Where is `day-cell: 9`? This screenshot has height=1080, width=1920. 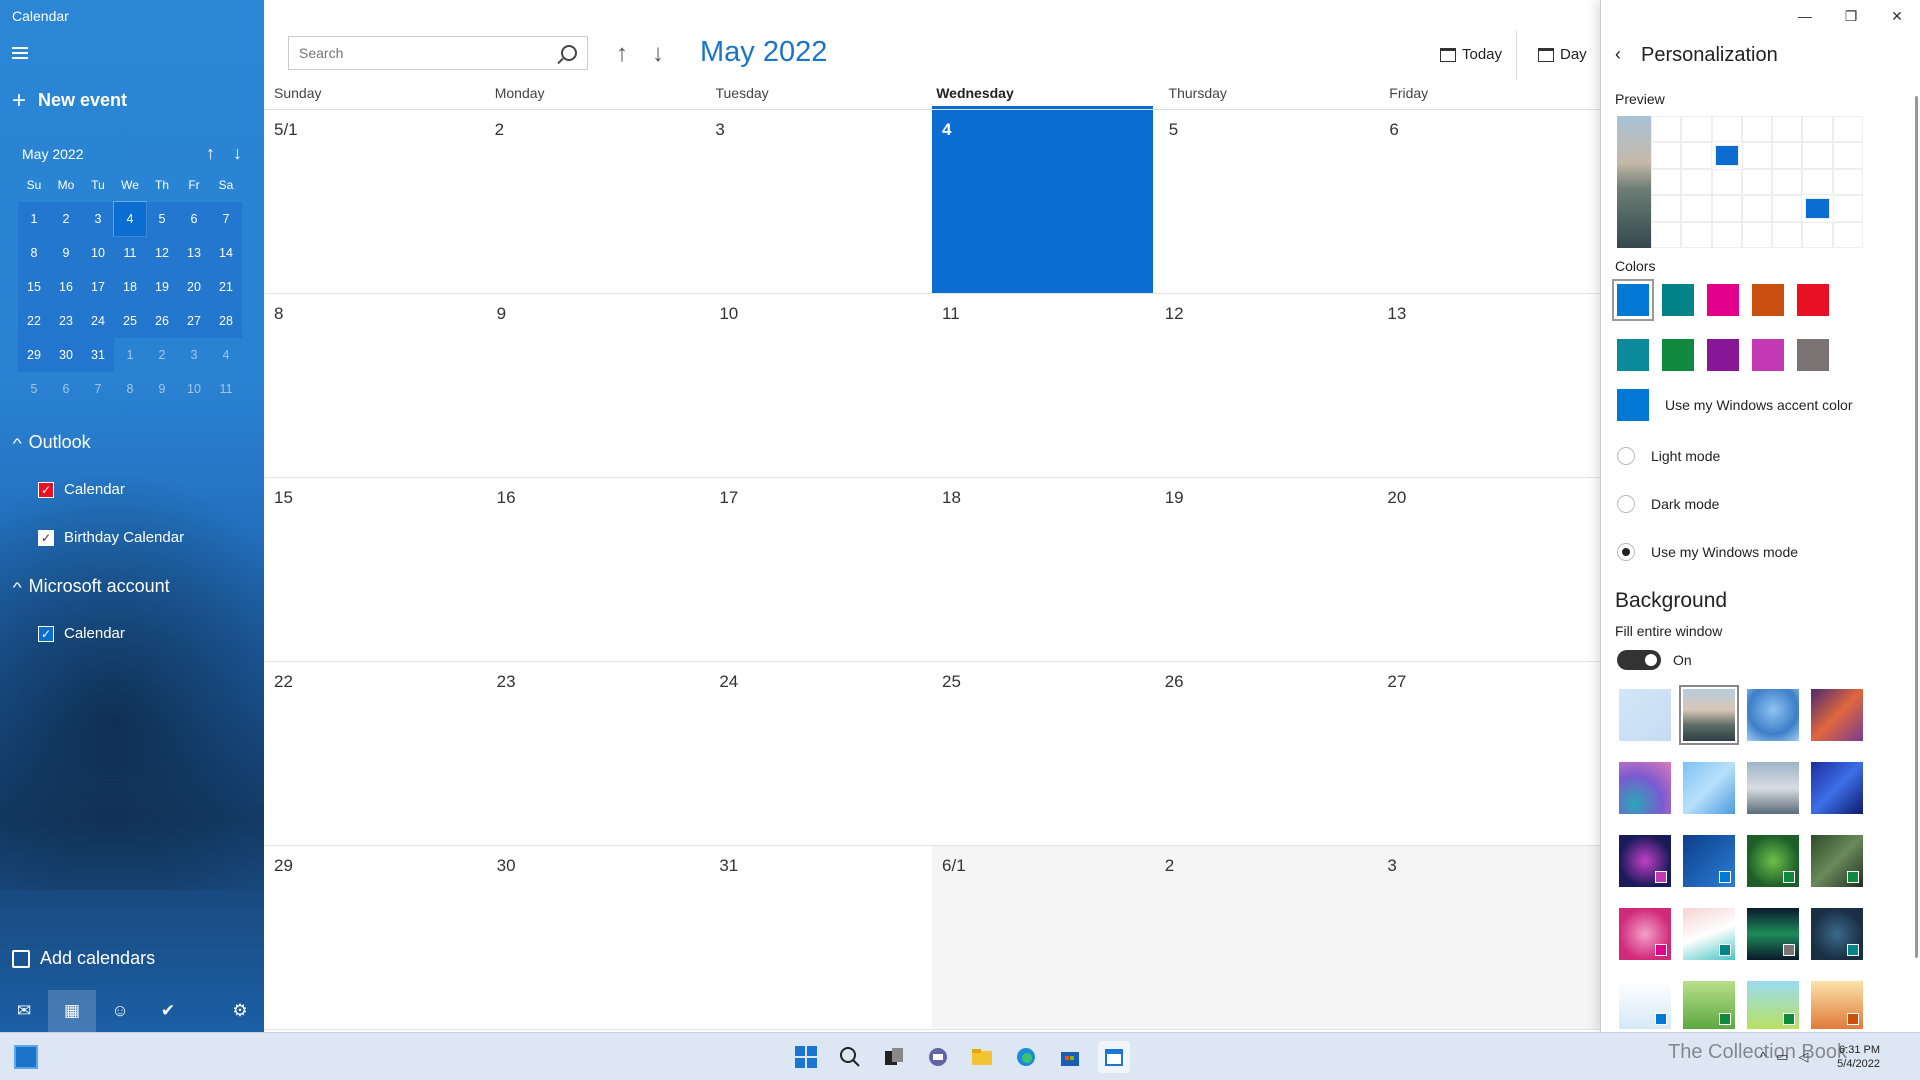
day-cell: 9 is located at coordinates (598, 385).